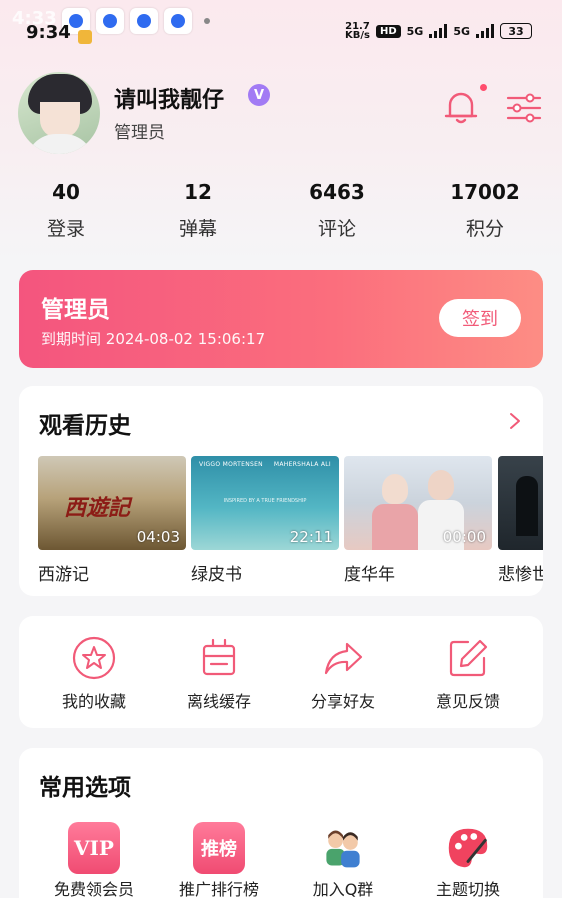 This screenshot has width=562, height=898. What do you see at coordinates (139, 133) in the screenshot?
I see `user-role: 管理员` at bounding box center [139, 133].